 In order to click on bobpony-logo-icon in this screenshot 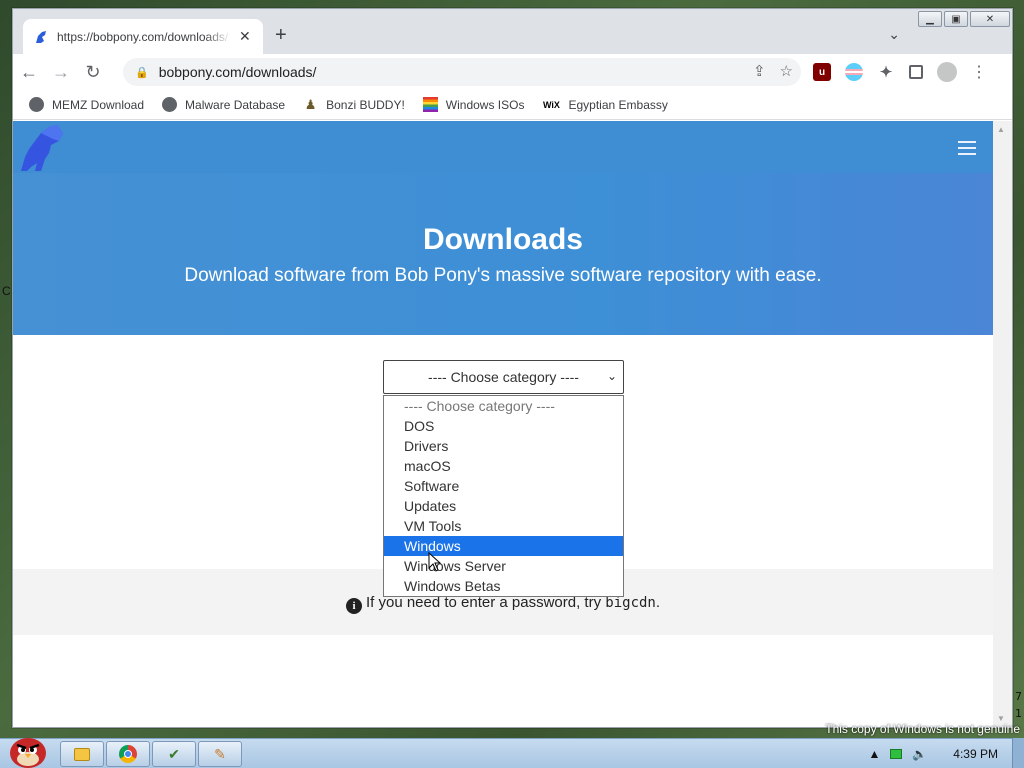, I will do `click(40, 148)`.